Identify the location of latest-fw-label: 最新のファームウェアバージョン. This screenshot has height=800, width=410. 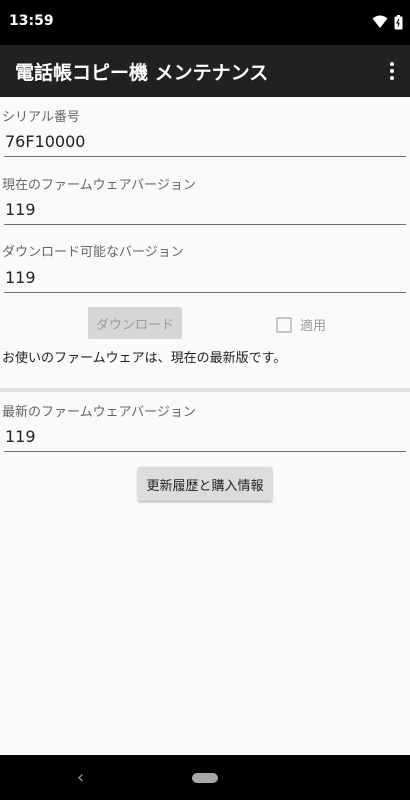
(99, 412).